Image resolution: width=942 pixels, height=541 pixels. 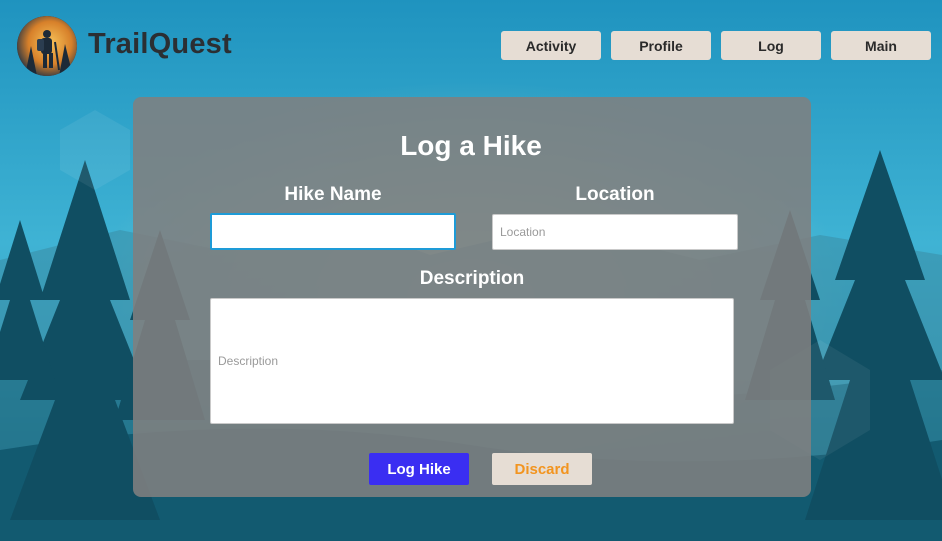 What do you see at coordinates (771, 45) in the screenshot?
I see `nav-log-button: Log` at bounding box center [771, 45].